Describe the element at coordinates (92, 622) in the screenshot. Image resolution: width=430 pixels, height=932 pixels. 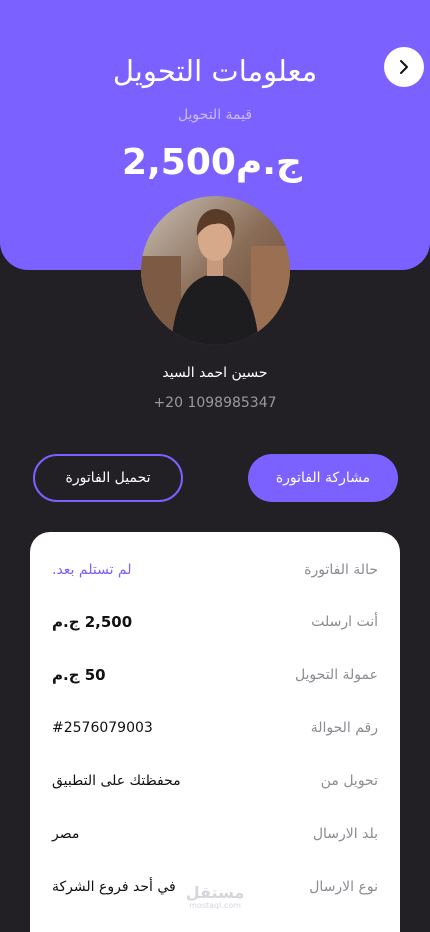
I see `sent-amount-value: 2,500 ج.م` at that location.